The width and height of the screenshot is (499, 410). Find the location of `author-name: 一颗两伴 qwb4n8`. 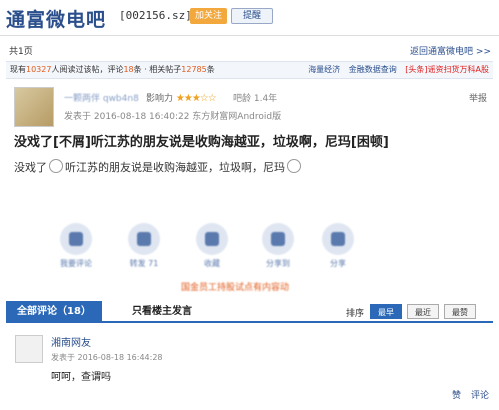

author-name: 一颗两伴 qwb4n8 is located at coordinates (101, 97).